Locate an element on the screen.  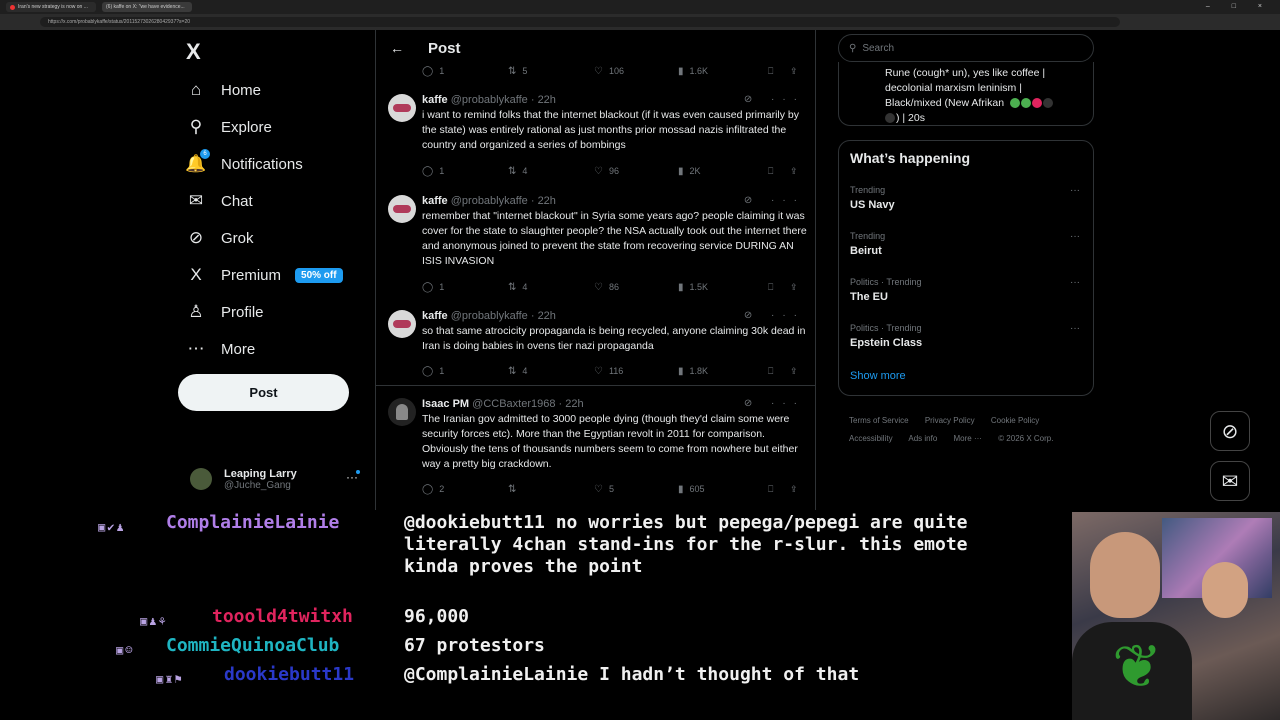
window-controls: – □ × is located at coordinates (1239, 6).